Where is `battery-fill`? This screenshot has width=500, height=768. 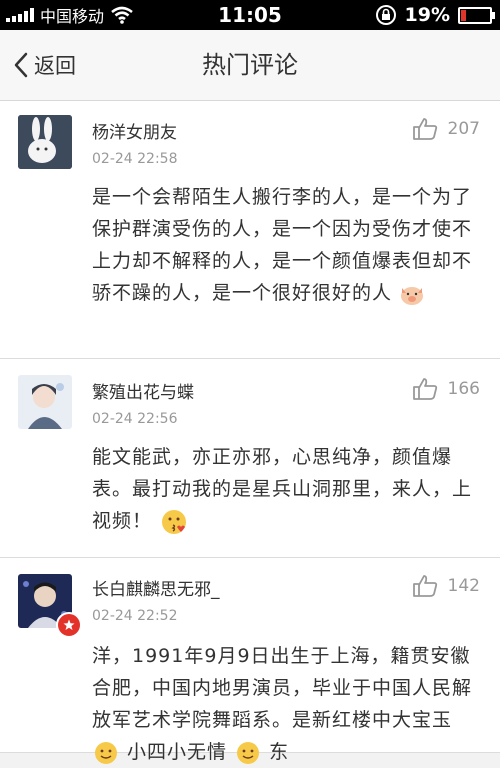 battery-fill is located at coordinates (463, 15).